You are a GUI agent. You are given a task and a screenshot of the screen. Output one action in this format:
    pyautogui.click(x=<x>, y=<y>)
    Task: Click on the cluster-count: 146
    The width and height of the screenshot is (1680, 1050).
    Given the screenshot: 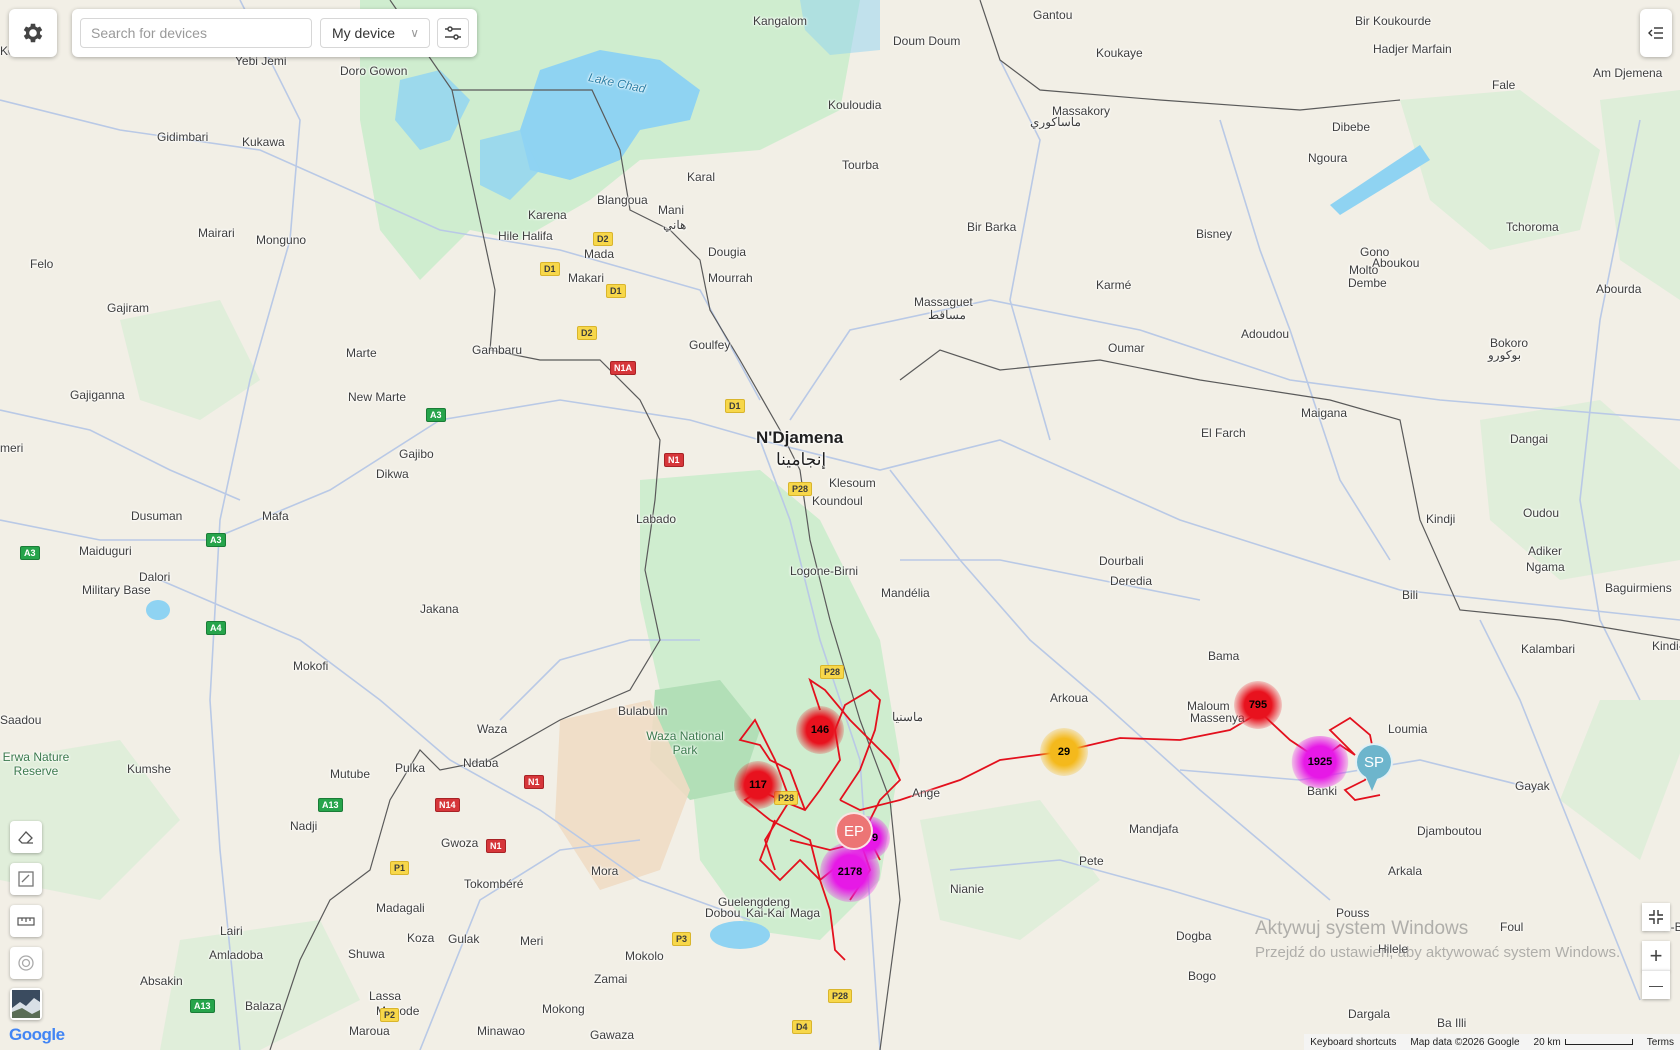 What is the action you would take?
    pyautogui.click(x=820, y=730)
    